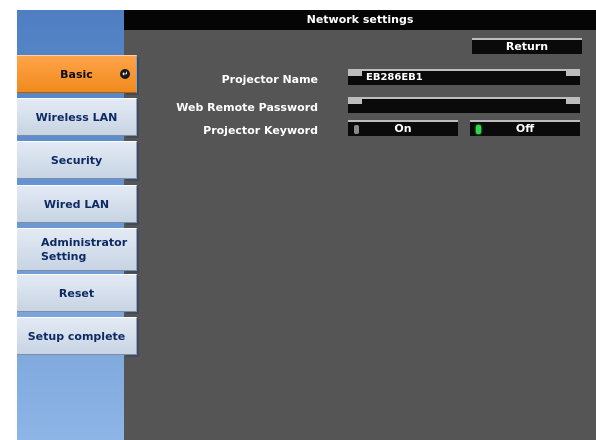  What do you see at coordinates (360, 19) in the screenshot?
I see `window-title: Network settings` at bounding box center [360, 19].